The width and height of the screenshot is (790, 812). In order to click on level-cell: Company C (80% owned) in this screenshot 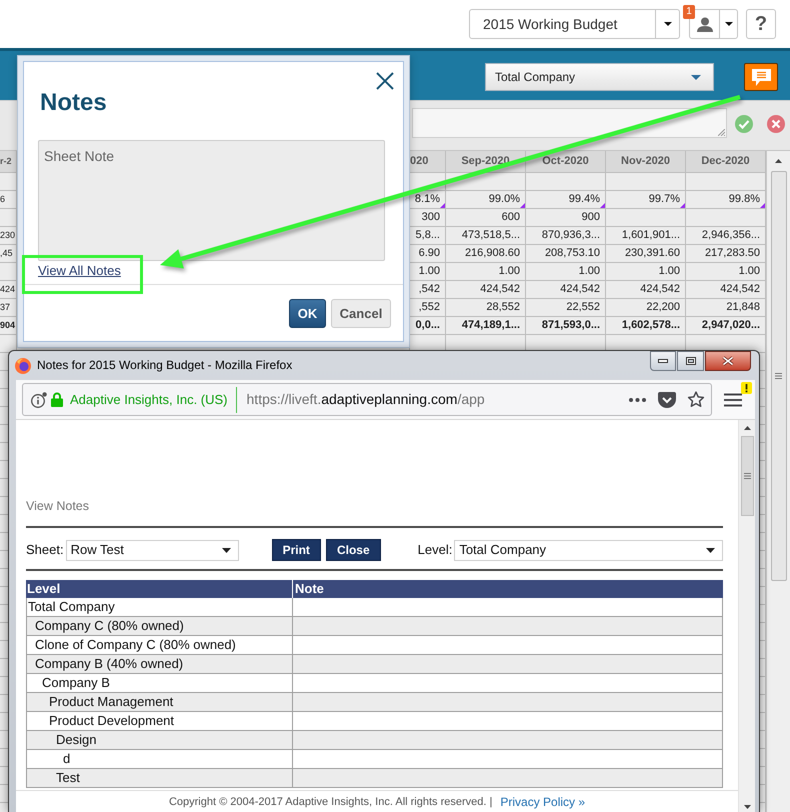, I will do `click(159, 626)`.